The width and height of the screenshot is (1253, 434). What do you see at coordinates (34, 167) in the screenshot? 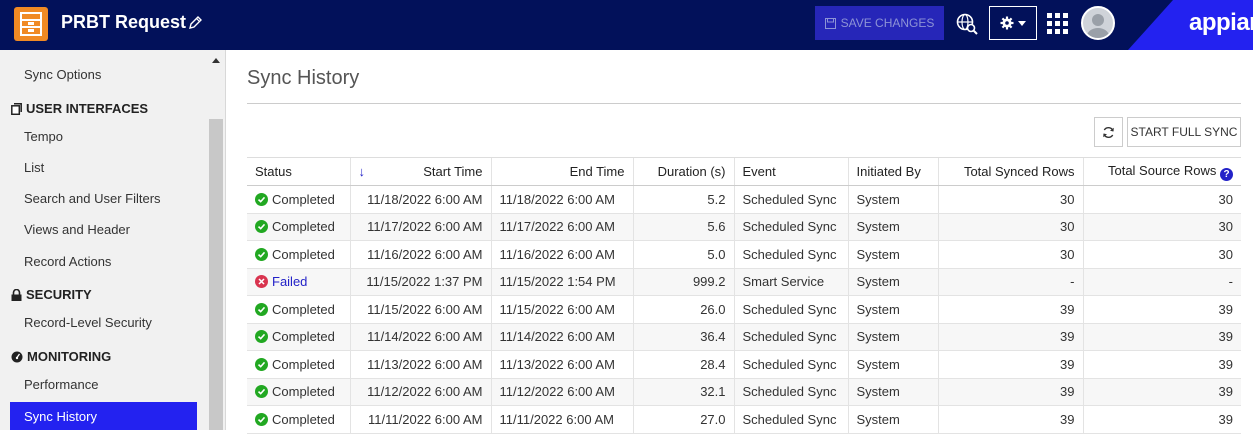
I see `sidebar-item-list: List` at bounding box center [34, 167].